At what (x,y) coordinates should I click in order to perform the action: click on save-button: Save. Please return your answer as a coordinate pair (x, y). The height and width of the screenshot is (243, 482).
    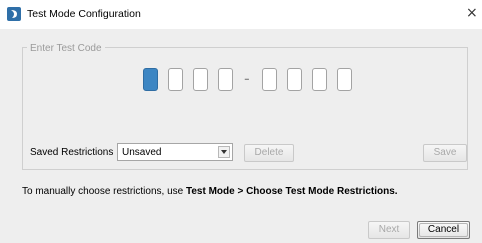
    Looking at the image, I should click on (445, 153).